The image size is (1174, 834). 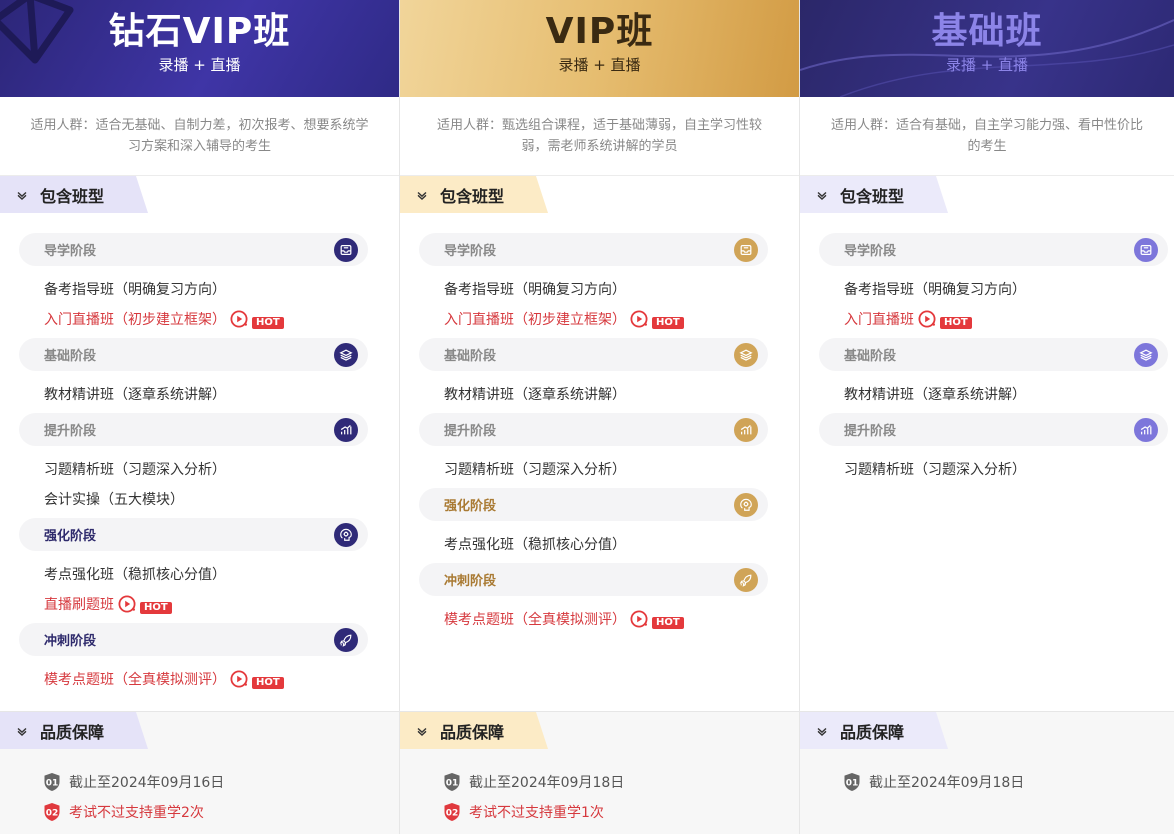 What do you see at coordinates (346, 639) in the screenshot?
I see `rocket-icon` at bounding box center [346, 639].